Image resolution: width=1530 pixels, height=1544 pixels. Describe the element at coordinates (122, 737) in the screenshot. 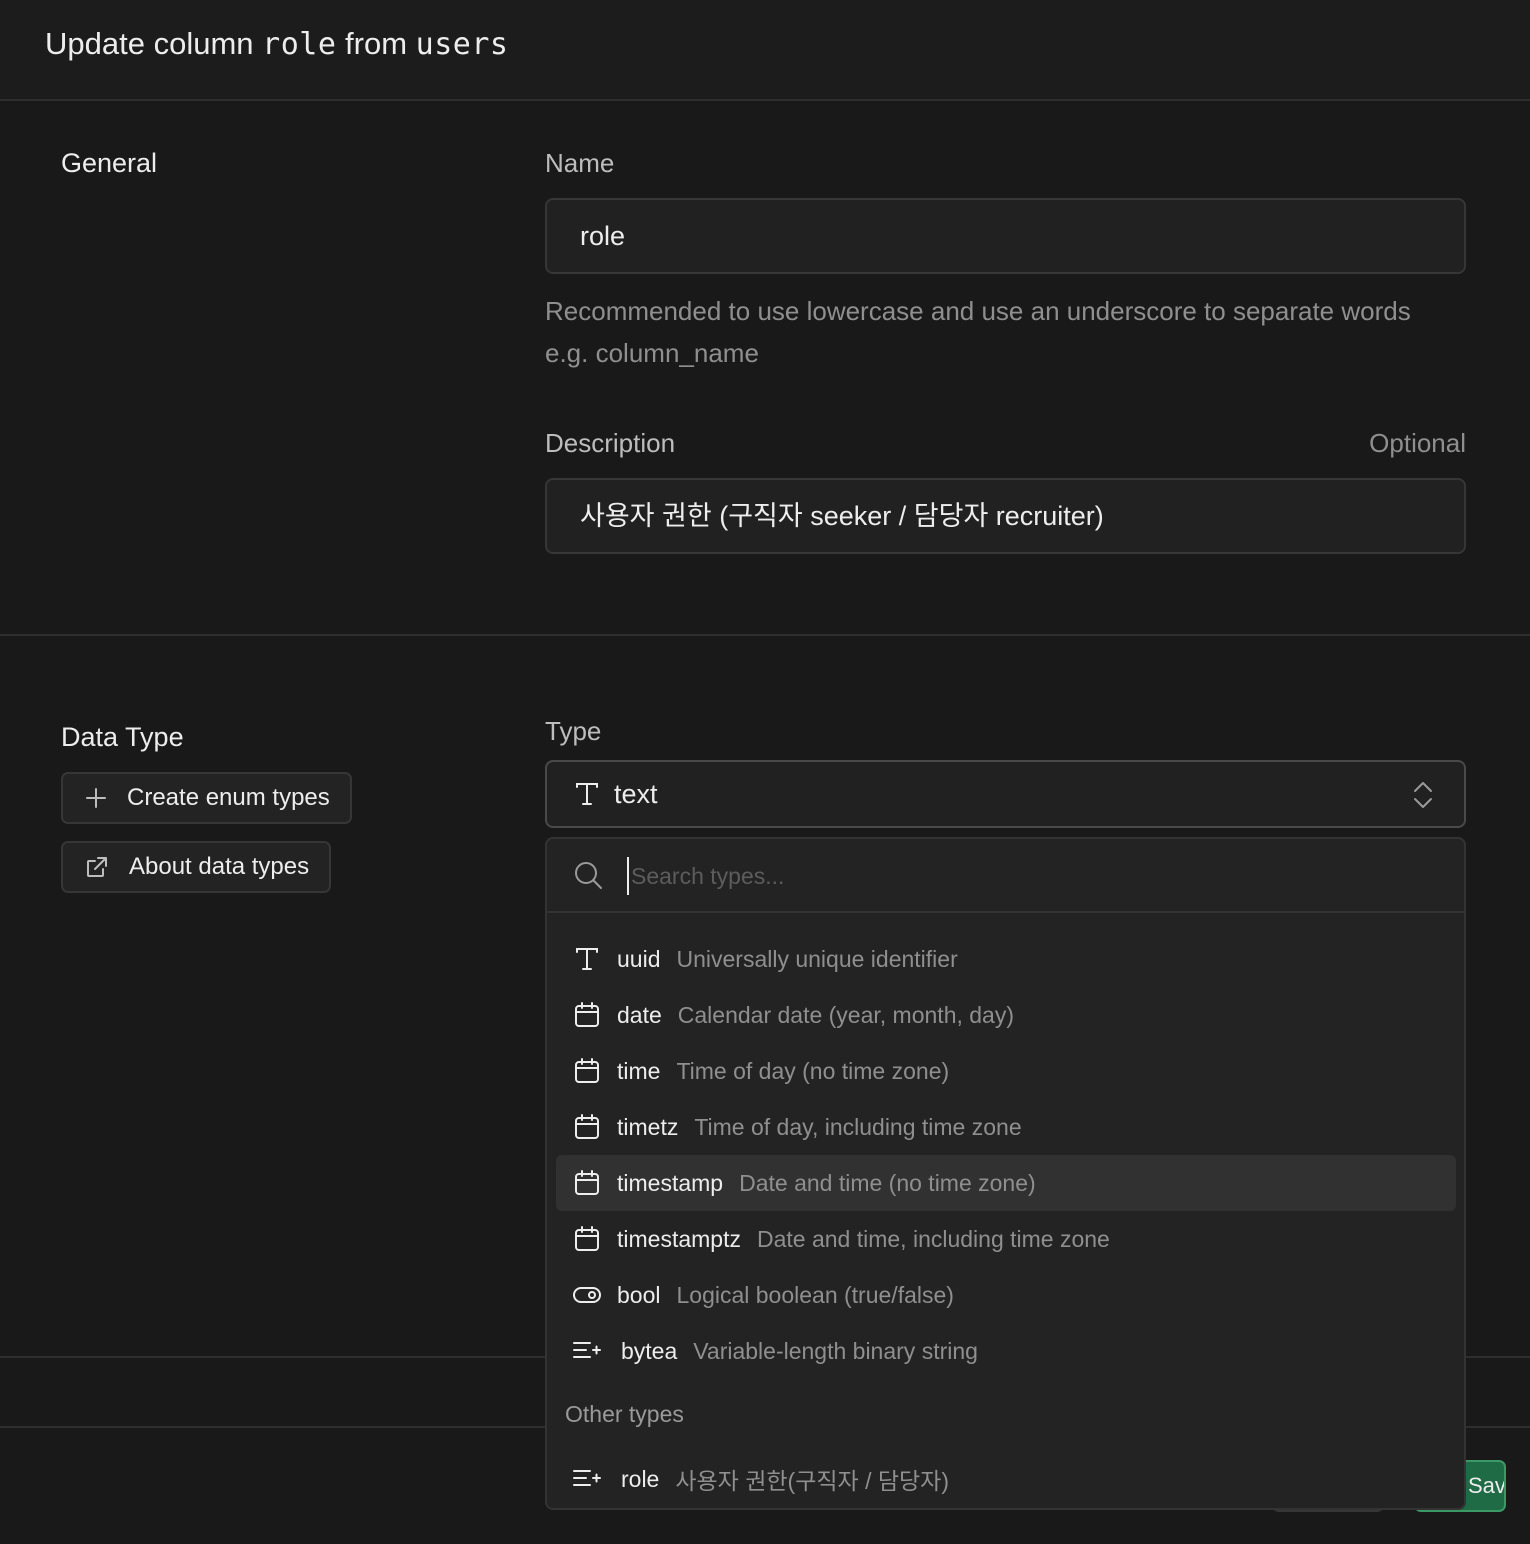

I see `data-type-section-label: Data Type` at that location.